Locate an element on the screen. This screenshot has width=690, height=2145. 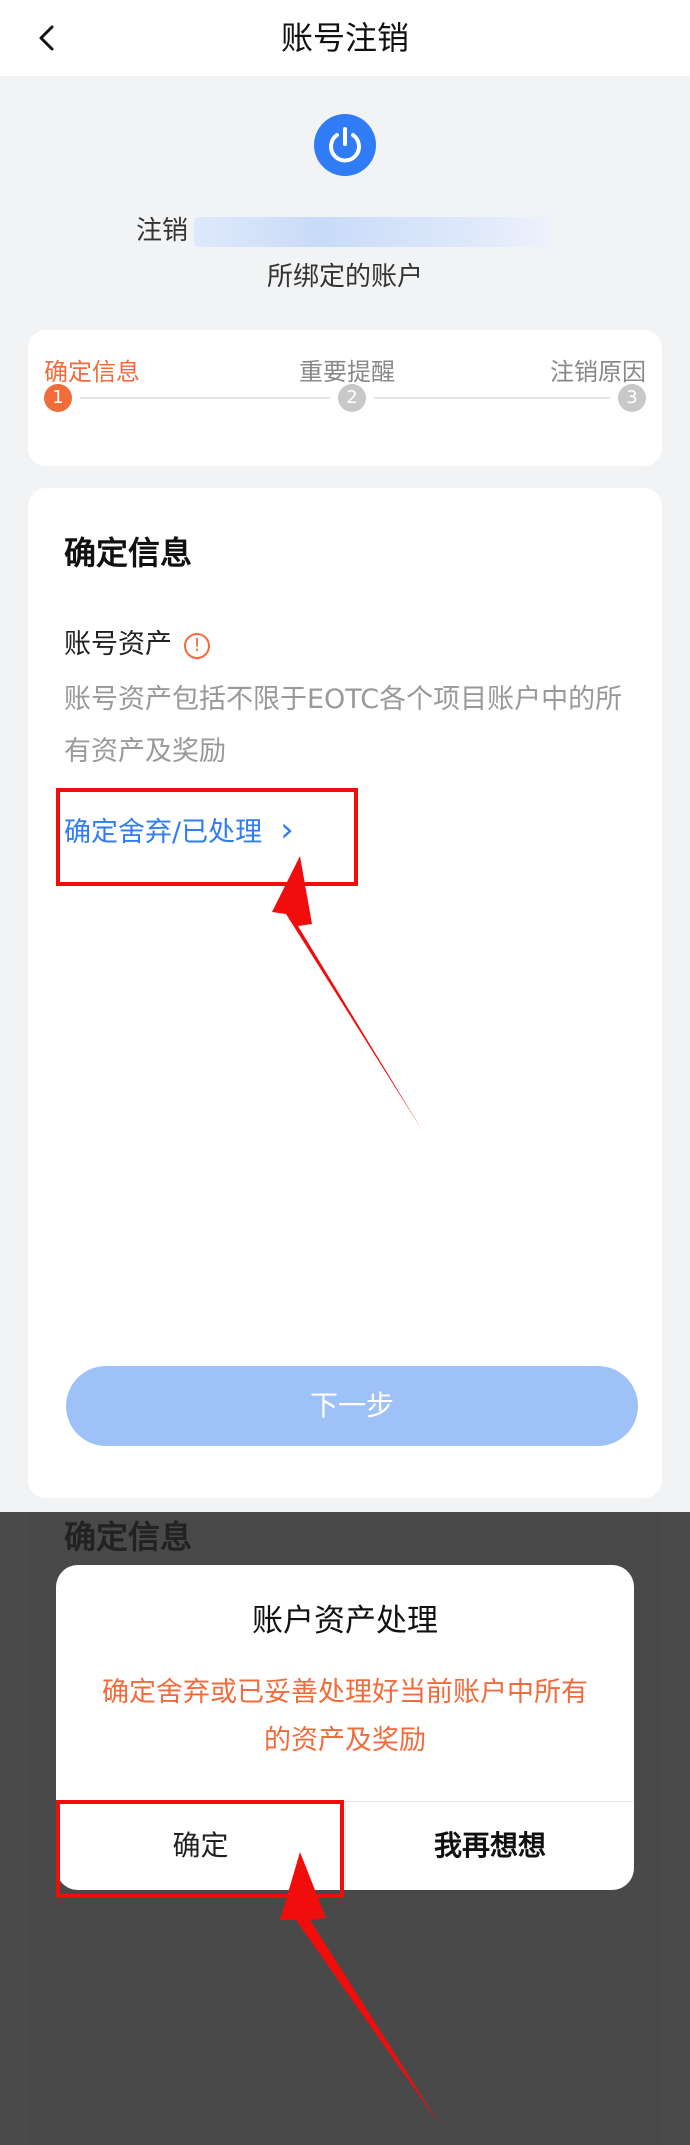
asset-title: 账号资产! is located at coordinates (137, 641).